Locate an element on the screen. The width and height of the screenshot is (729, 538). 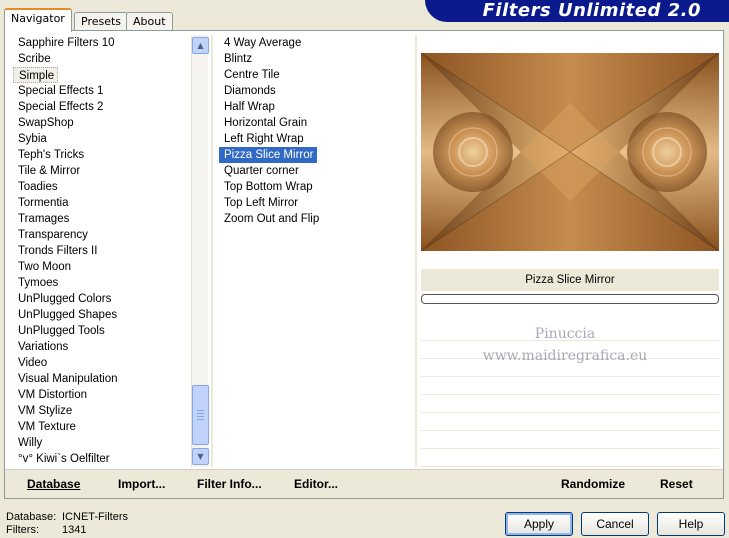
filter-item: Top Bottom Wrap is located at coordinates (314, 187).